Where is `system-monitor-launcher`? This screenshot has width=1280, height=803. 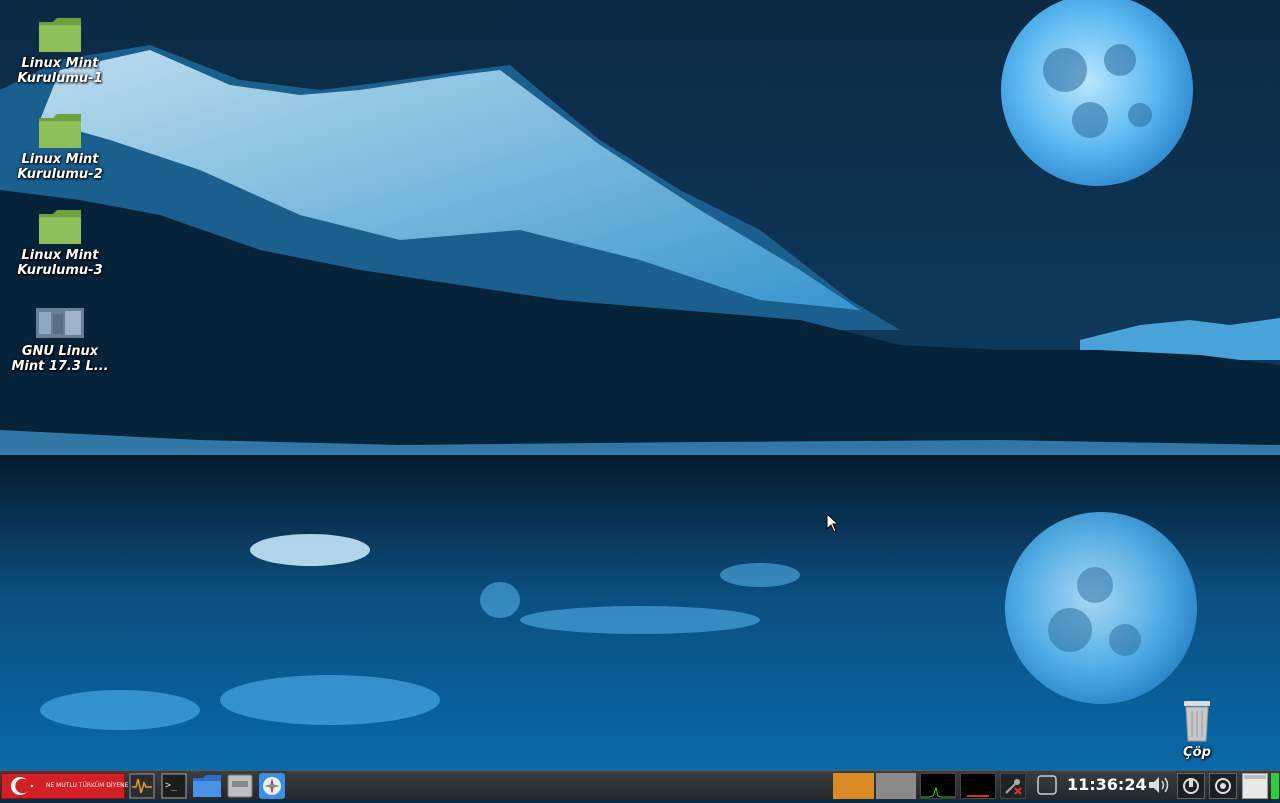
system-monitor-launcher is located at coordinates (142, 786).